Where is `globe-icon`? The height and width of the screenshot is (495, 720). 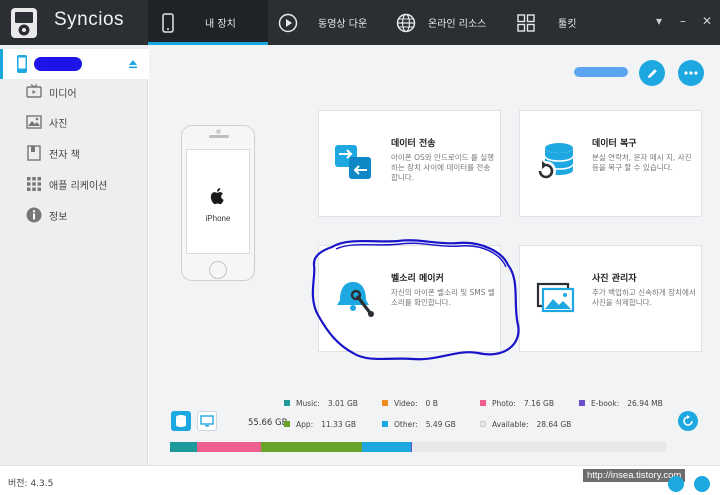 globe-icon is located at coordinates (406, 22).